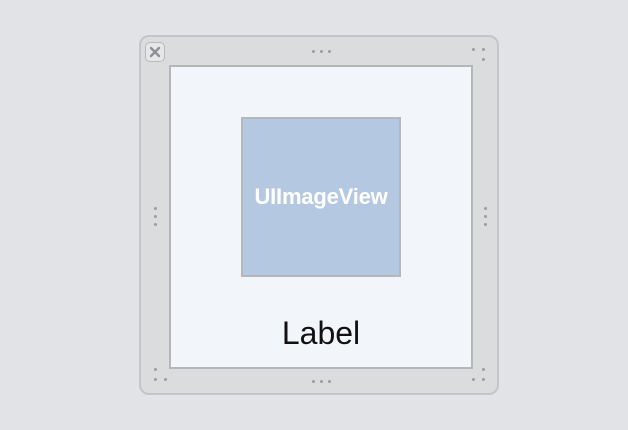  Describe the element at coordinates (321, 333) in the screenshot. I see `label-text: Label` at that location.